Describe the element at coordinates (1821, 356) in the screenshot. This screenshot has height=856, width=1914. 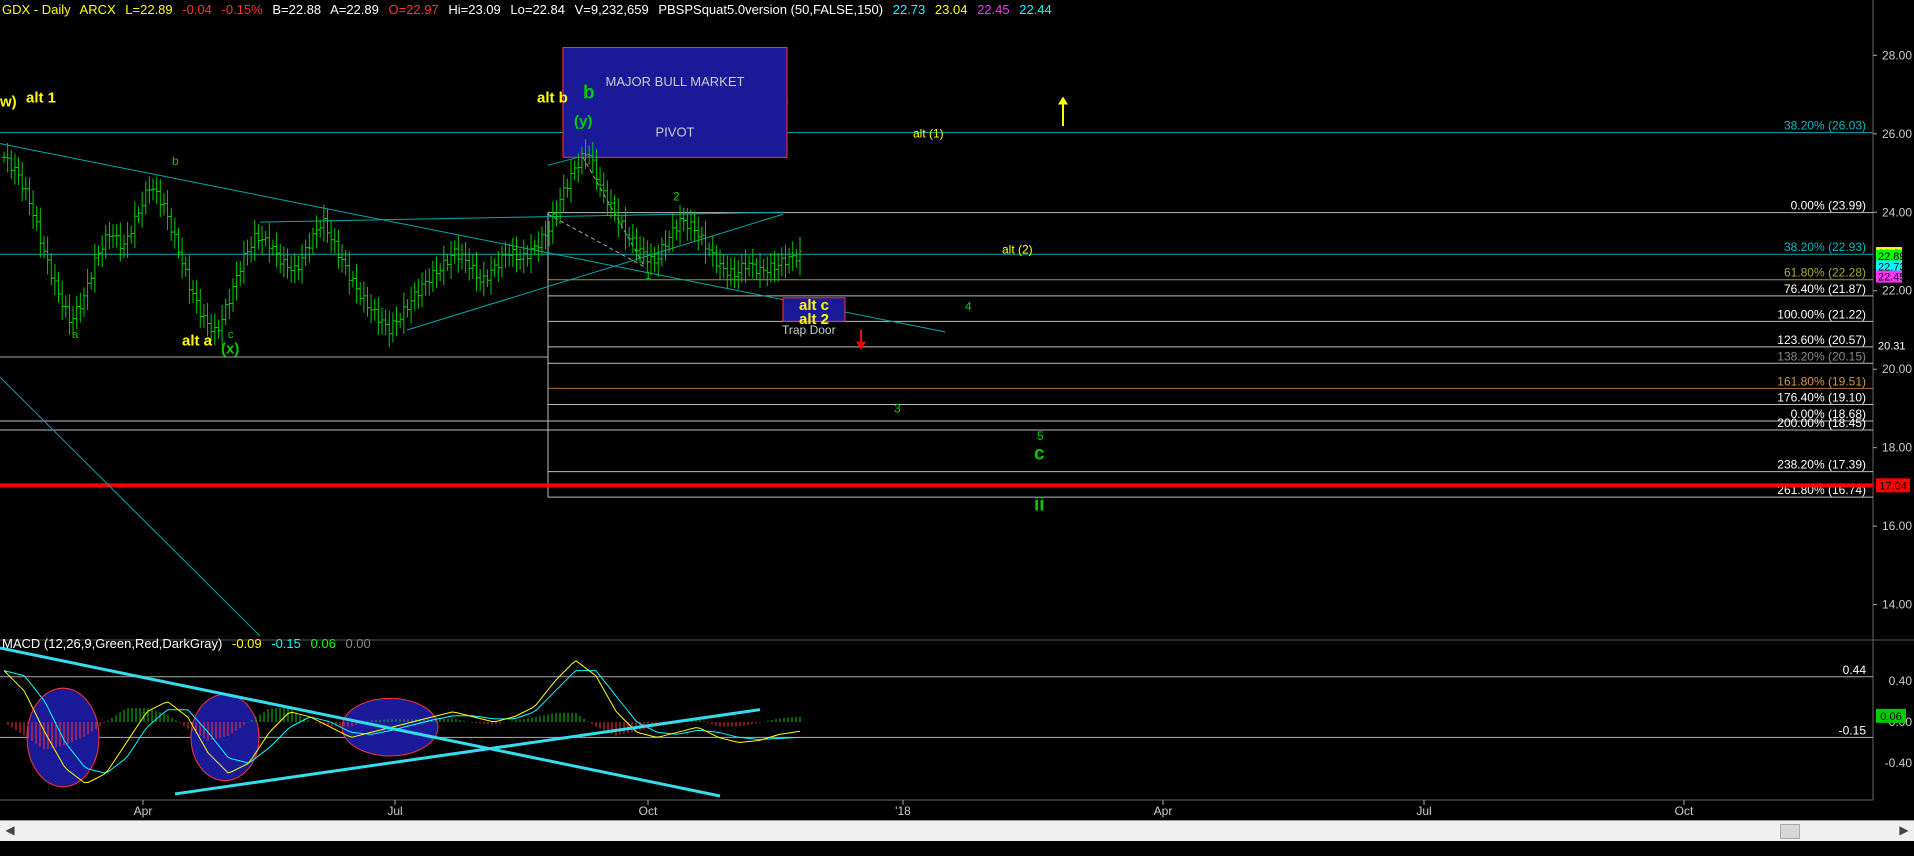
I see `fib-label-7: 138.20% (20.15)` at that location.